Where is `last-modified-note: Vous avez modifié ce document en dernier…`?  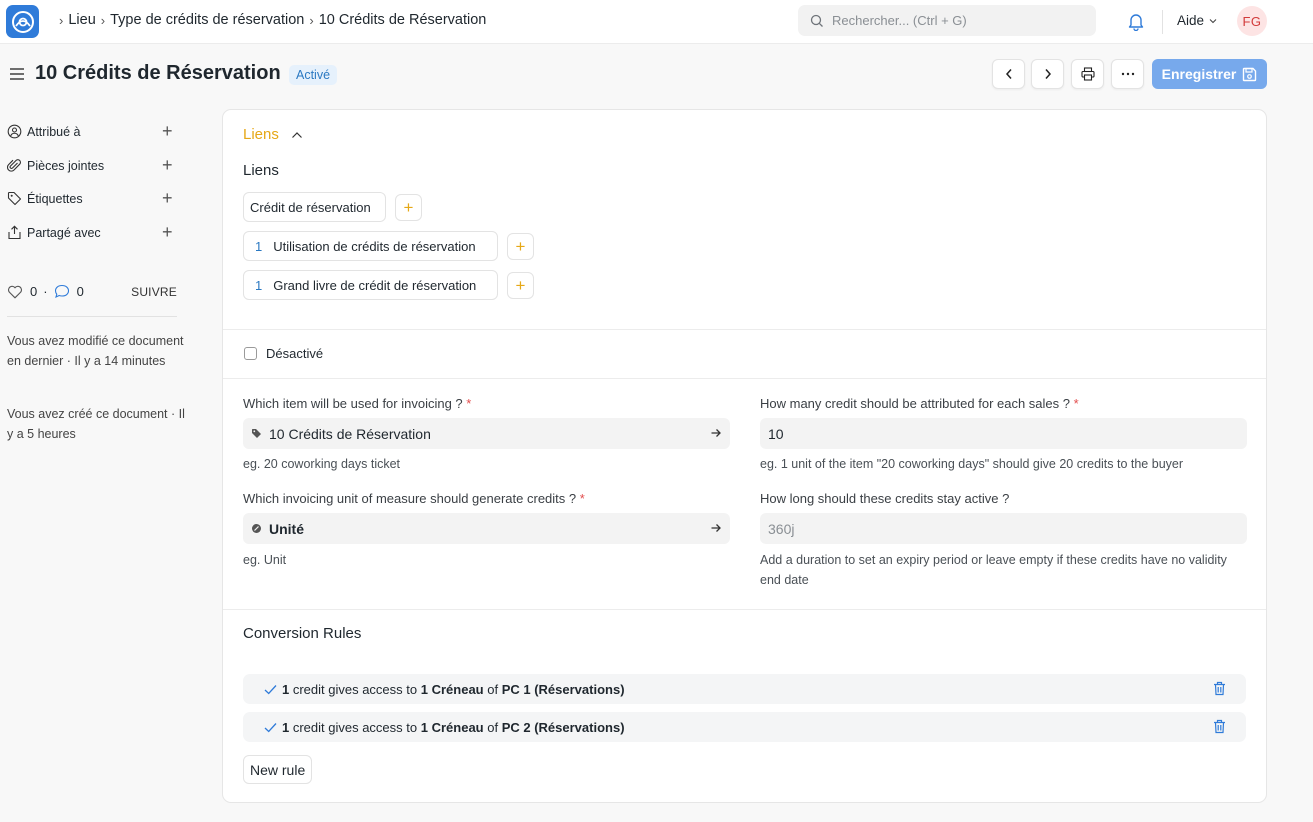 last-modified-note: Vous avez modifié ce document en dernier… is located at coordinates (95, 351).